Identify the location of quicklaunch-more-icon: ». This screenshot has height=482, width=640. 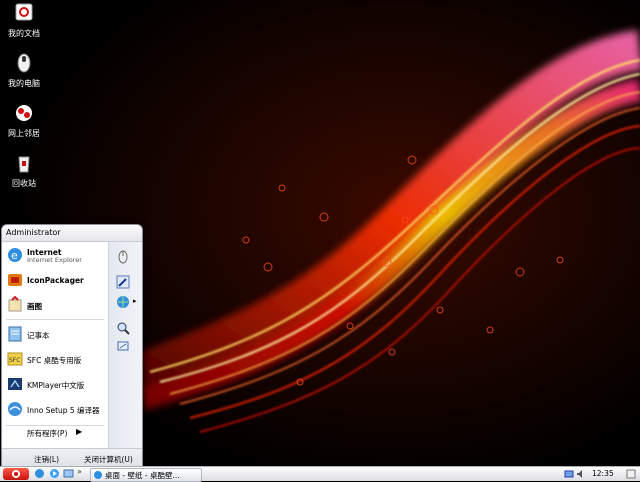
(79, 471).